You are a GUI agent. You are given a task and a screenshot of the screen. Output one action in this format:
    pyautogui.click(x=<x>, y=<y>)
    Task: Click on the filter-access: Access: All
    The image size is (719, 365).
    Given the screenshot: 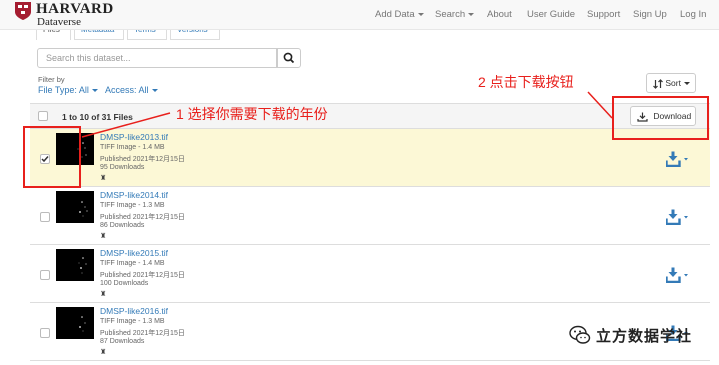 What is the action you would take?
    pyautogui.click(x=131, y=90)
    